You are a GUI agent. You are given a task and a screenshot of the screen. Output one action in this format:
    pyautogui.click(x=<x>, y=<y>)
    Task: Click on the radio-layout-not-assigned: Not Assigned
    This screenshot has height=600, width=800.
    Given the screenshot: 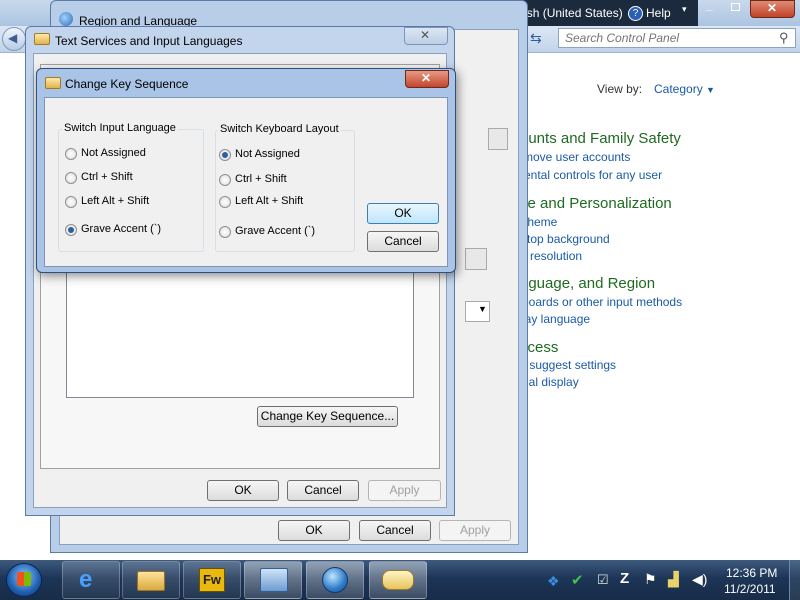 What is the action you would take?
    pyautogui.click(x=279, y=155)
    